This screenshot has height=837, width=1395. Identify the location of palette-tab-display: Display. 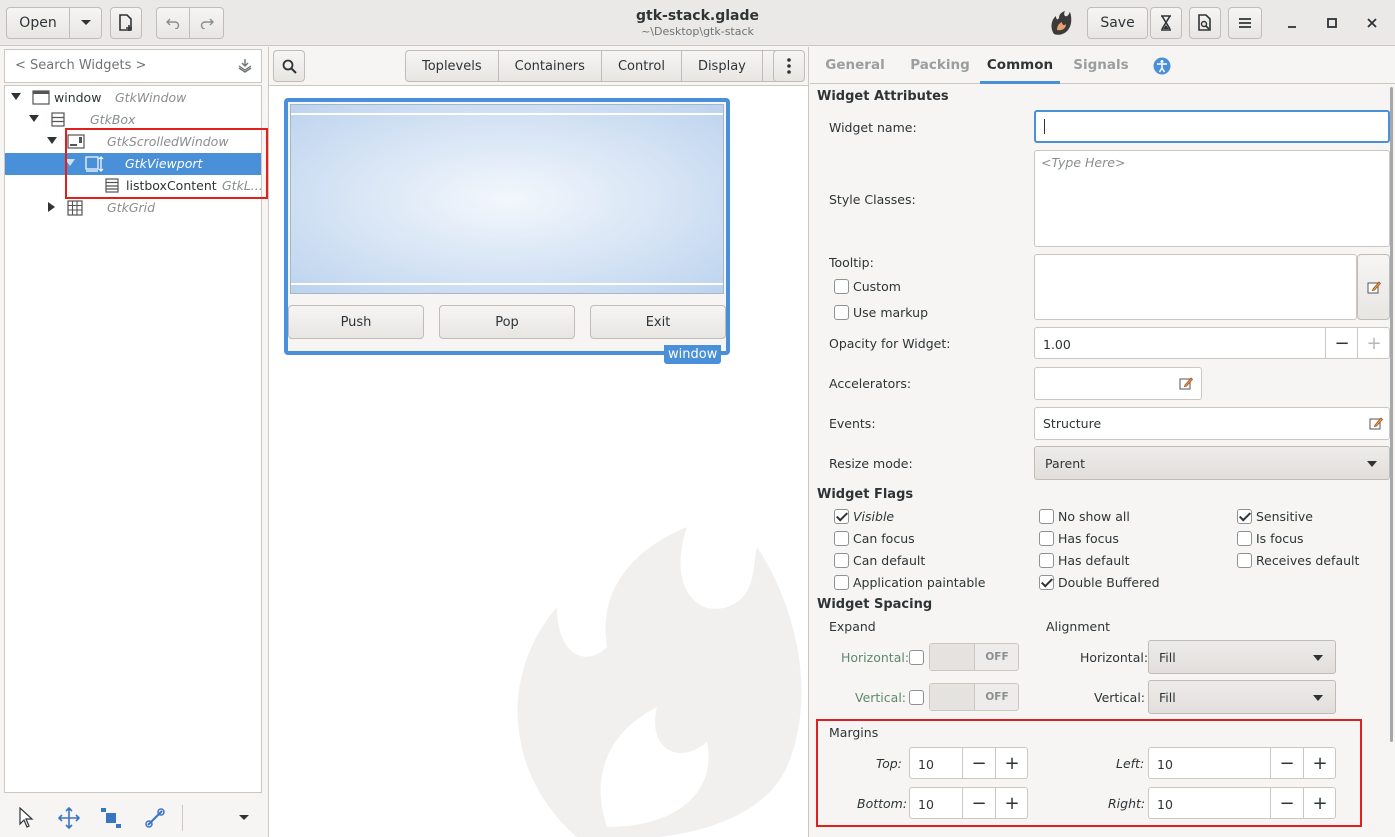
(722, 66).